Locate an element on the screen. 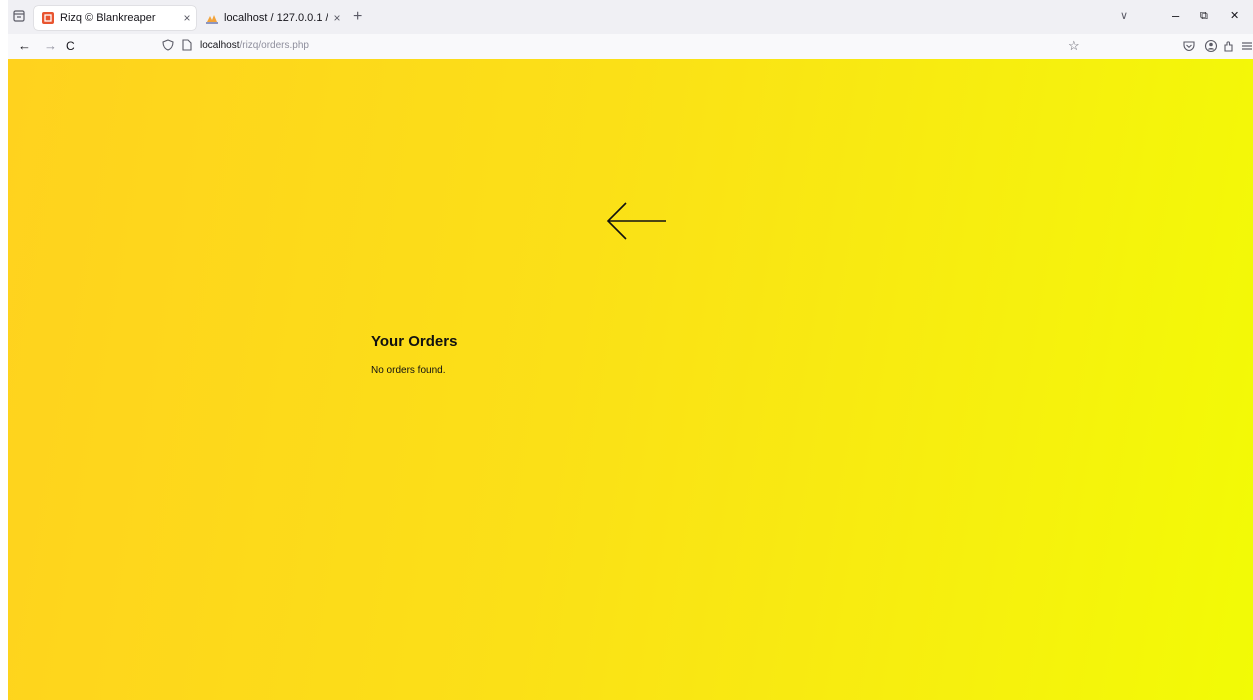 This screenshot has width=1253, height=700. url-path: /rizq/orders.php is located at coordinates (274, 45).